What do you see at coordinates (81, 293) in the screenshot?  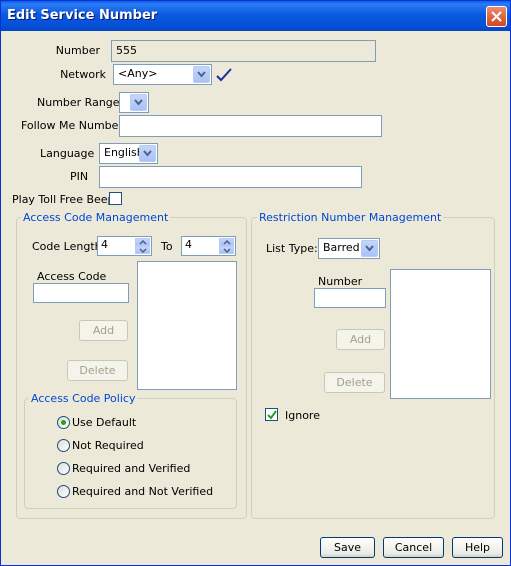 I see `access-code-field` at bounding box center [81, 293].